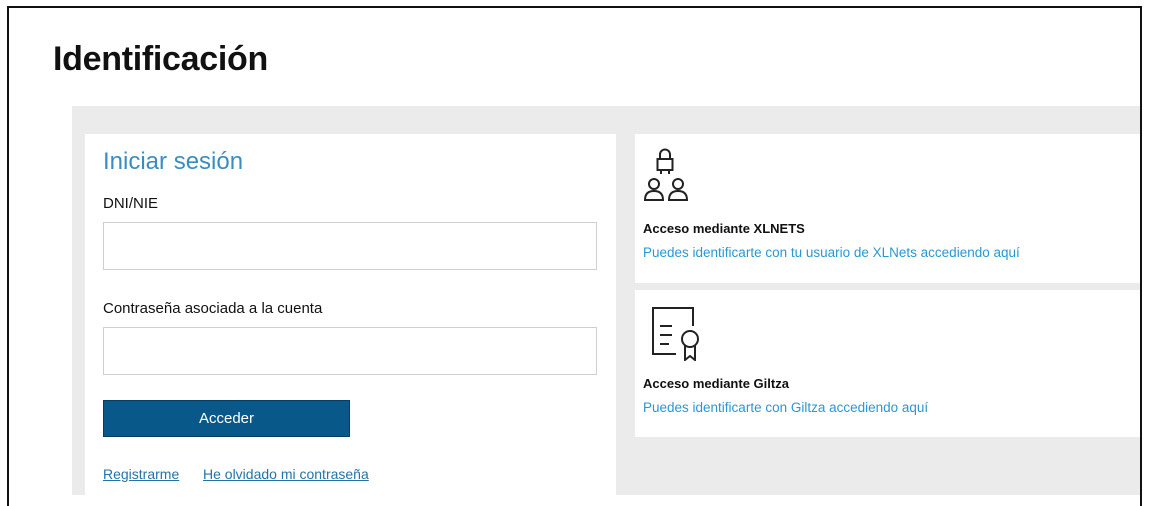 The image size is (1150, 506). I want to click on users-network-icon, so click(666, 179).